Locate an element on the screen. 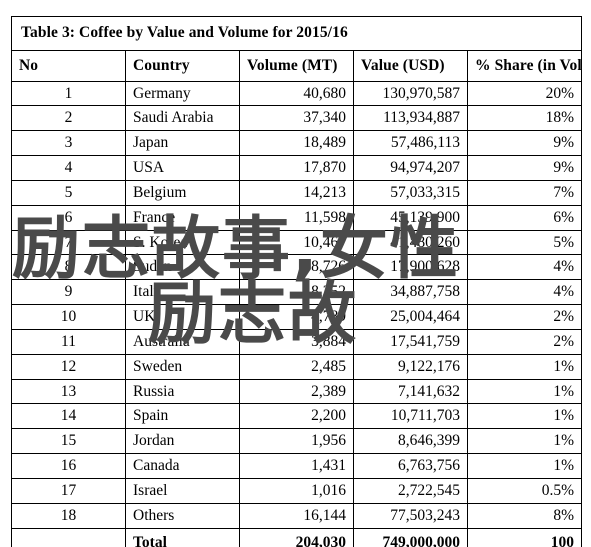  cell-no: 15 is located at coordinates (68, 441).